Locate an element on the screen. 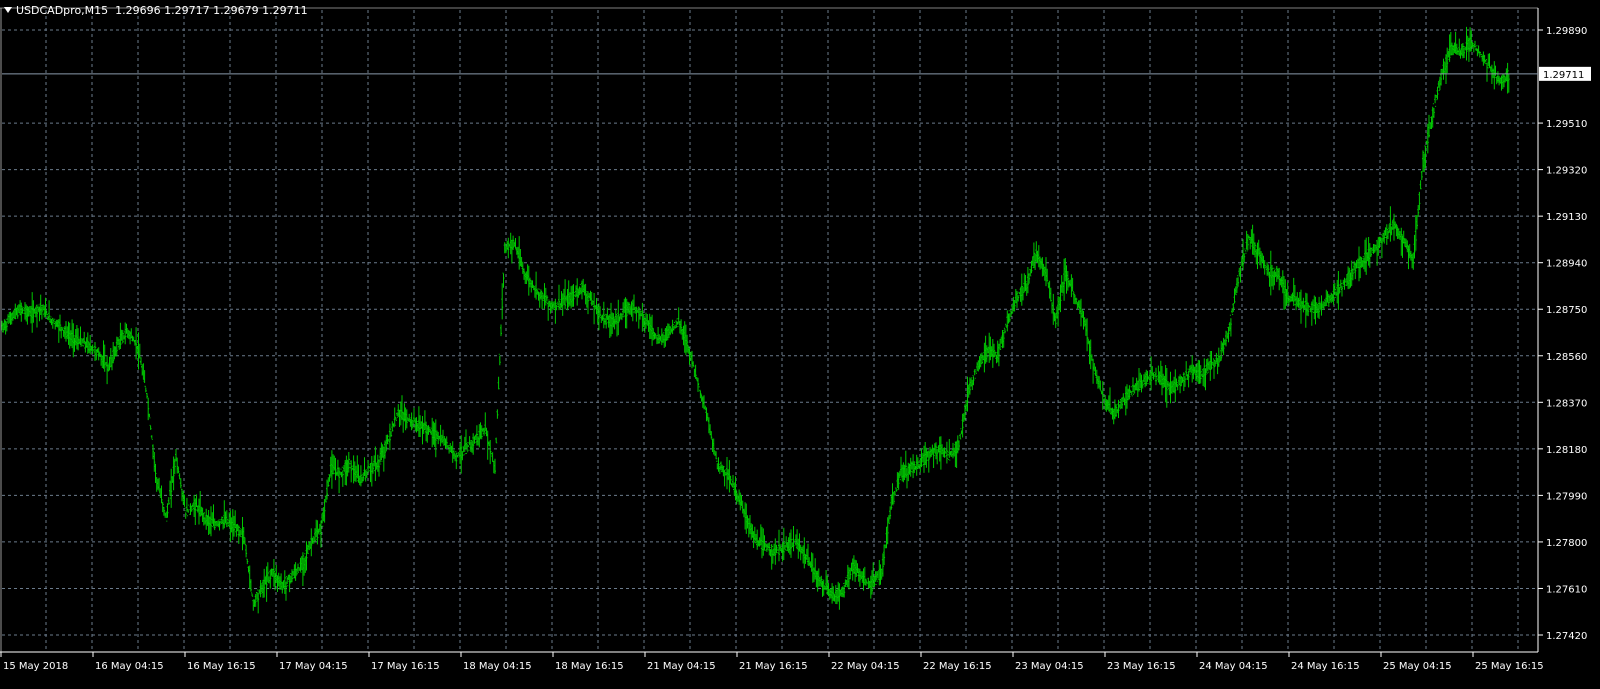 Image resolution: width=1600 pixels, height=689 pixels. x-tick-label: 17 May 04:15 is located at coordinates (313, 666).